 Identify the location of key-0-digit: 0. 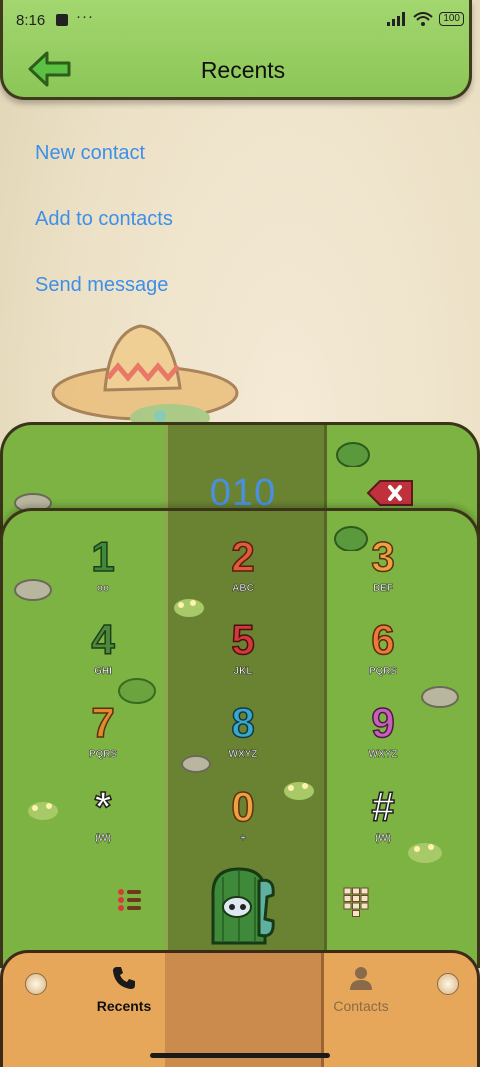
(243, 806).